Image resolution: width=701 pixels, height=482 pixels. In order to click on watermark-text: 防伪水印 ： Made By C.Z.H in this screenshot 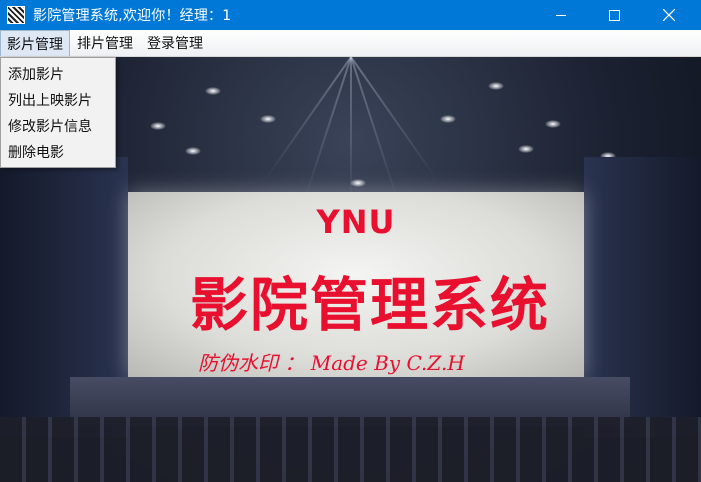, I will do `click(331, 363)`.